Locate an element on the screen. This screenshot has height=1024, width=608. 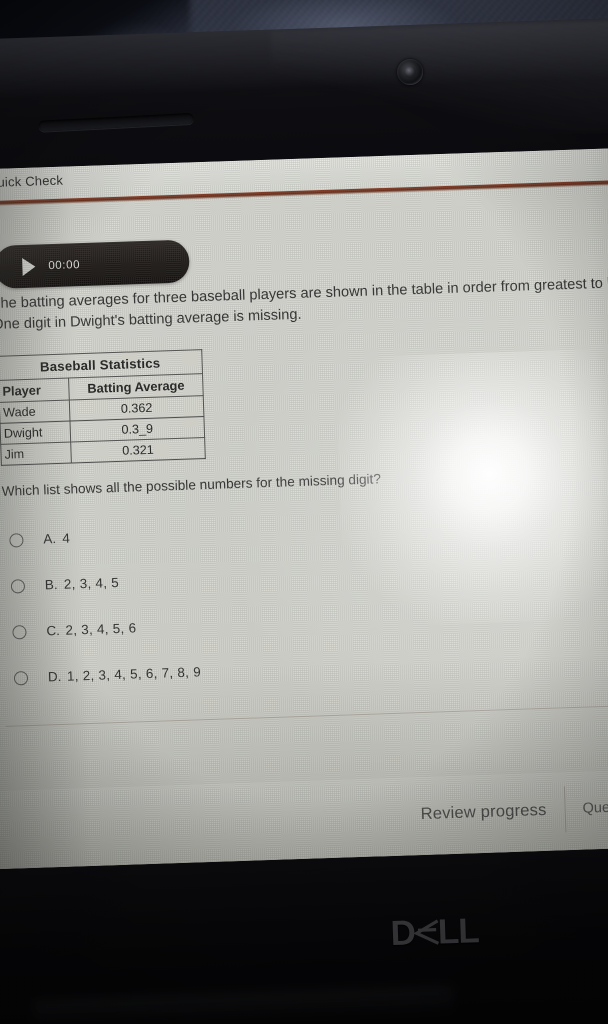
option-text: 2, 3, 4, 5 is located at coordinates (91, 583).